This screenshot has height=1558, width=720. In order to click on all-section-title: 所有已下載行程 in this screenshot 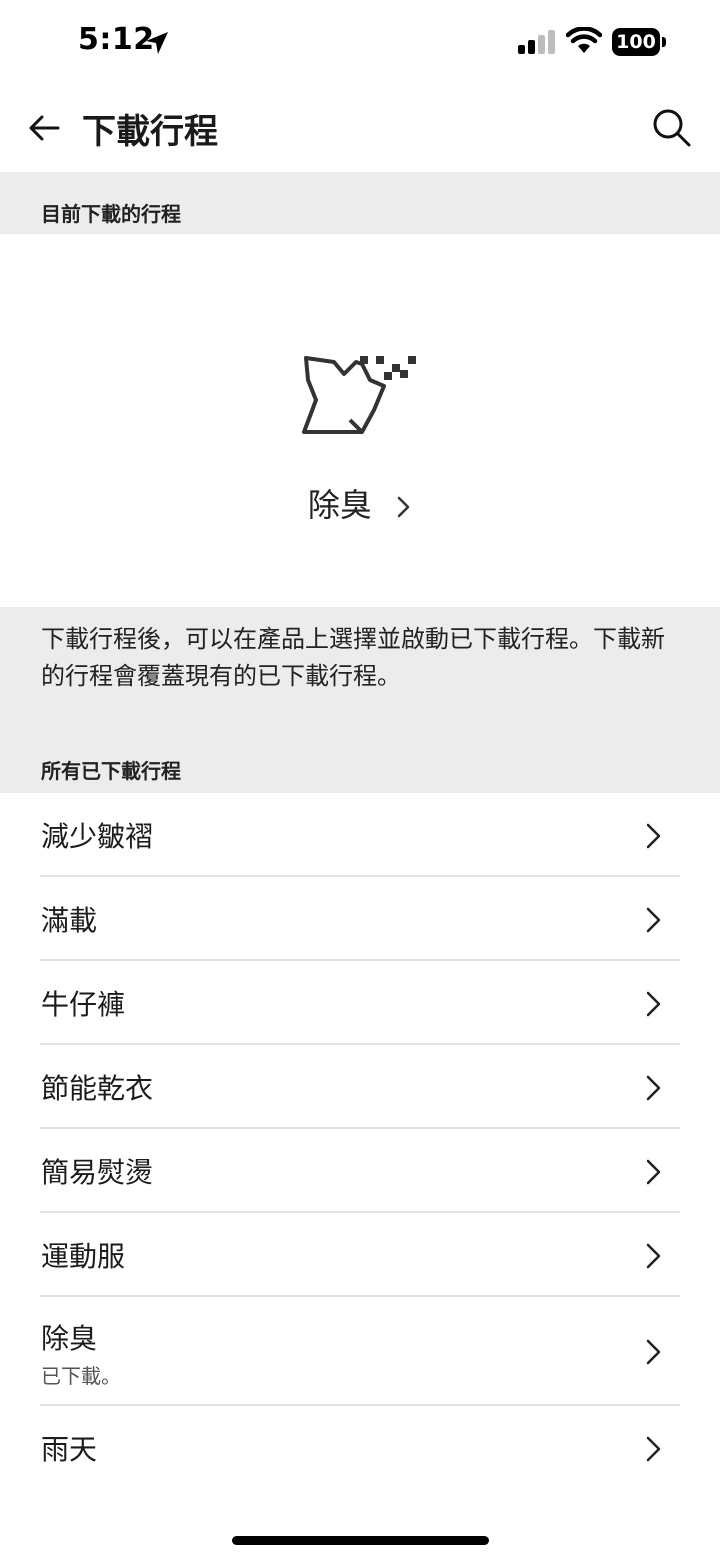, I will do `click(111, 771)`.